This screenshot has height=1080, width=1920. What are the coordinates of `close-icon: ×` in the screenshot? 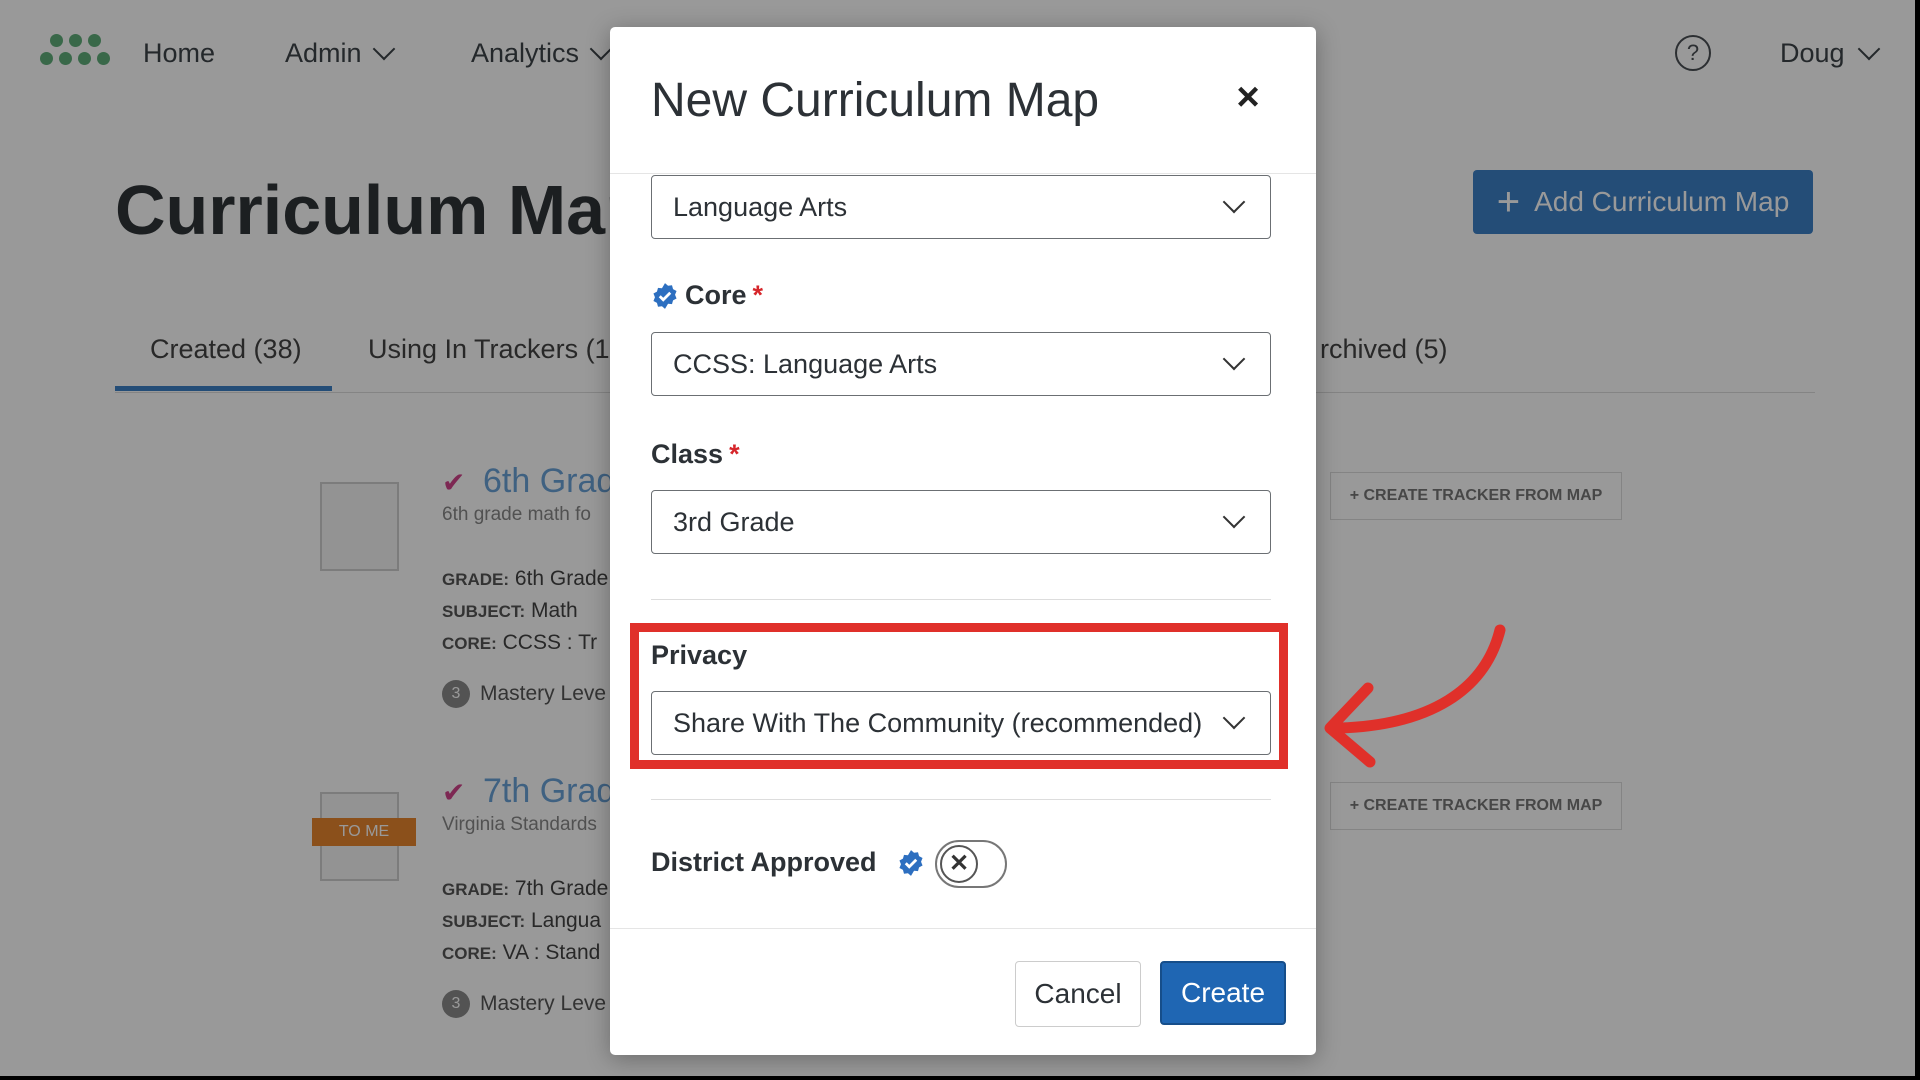 It's located at (1248, 97).